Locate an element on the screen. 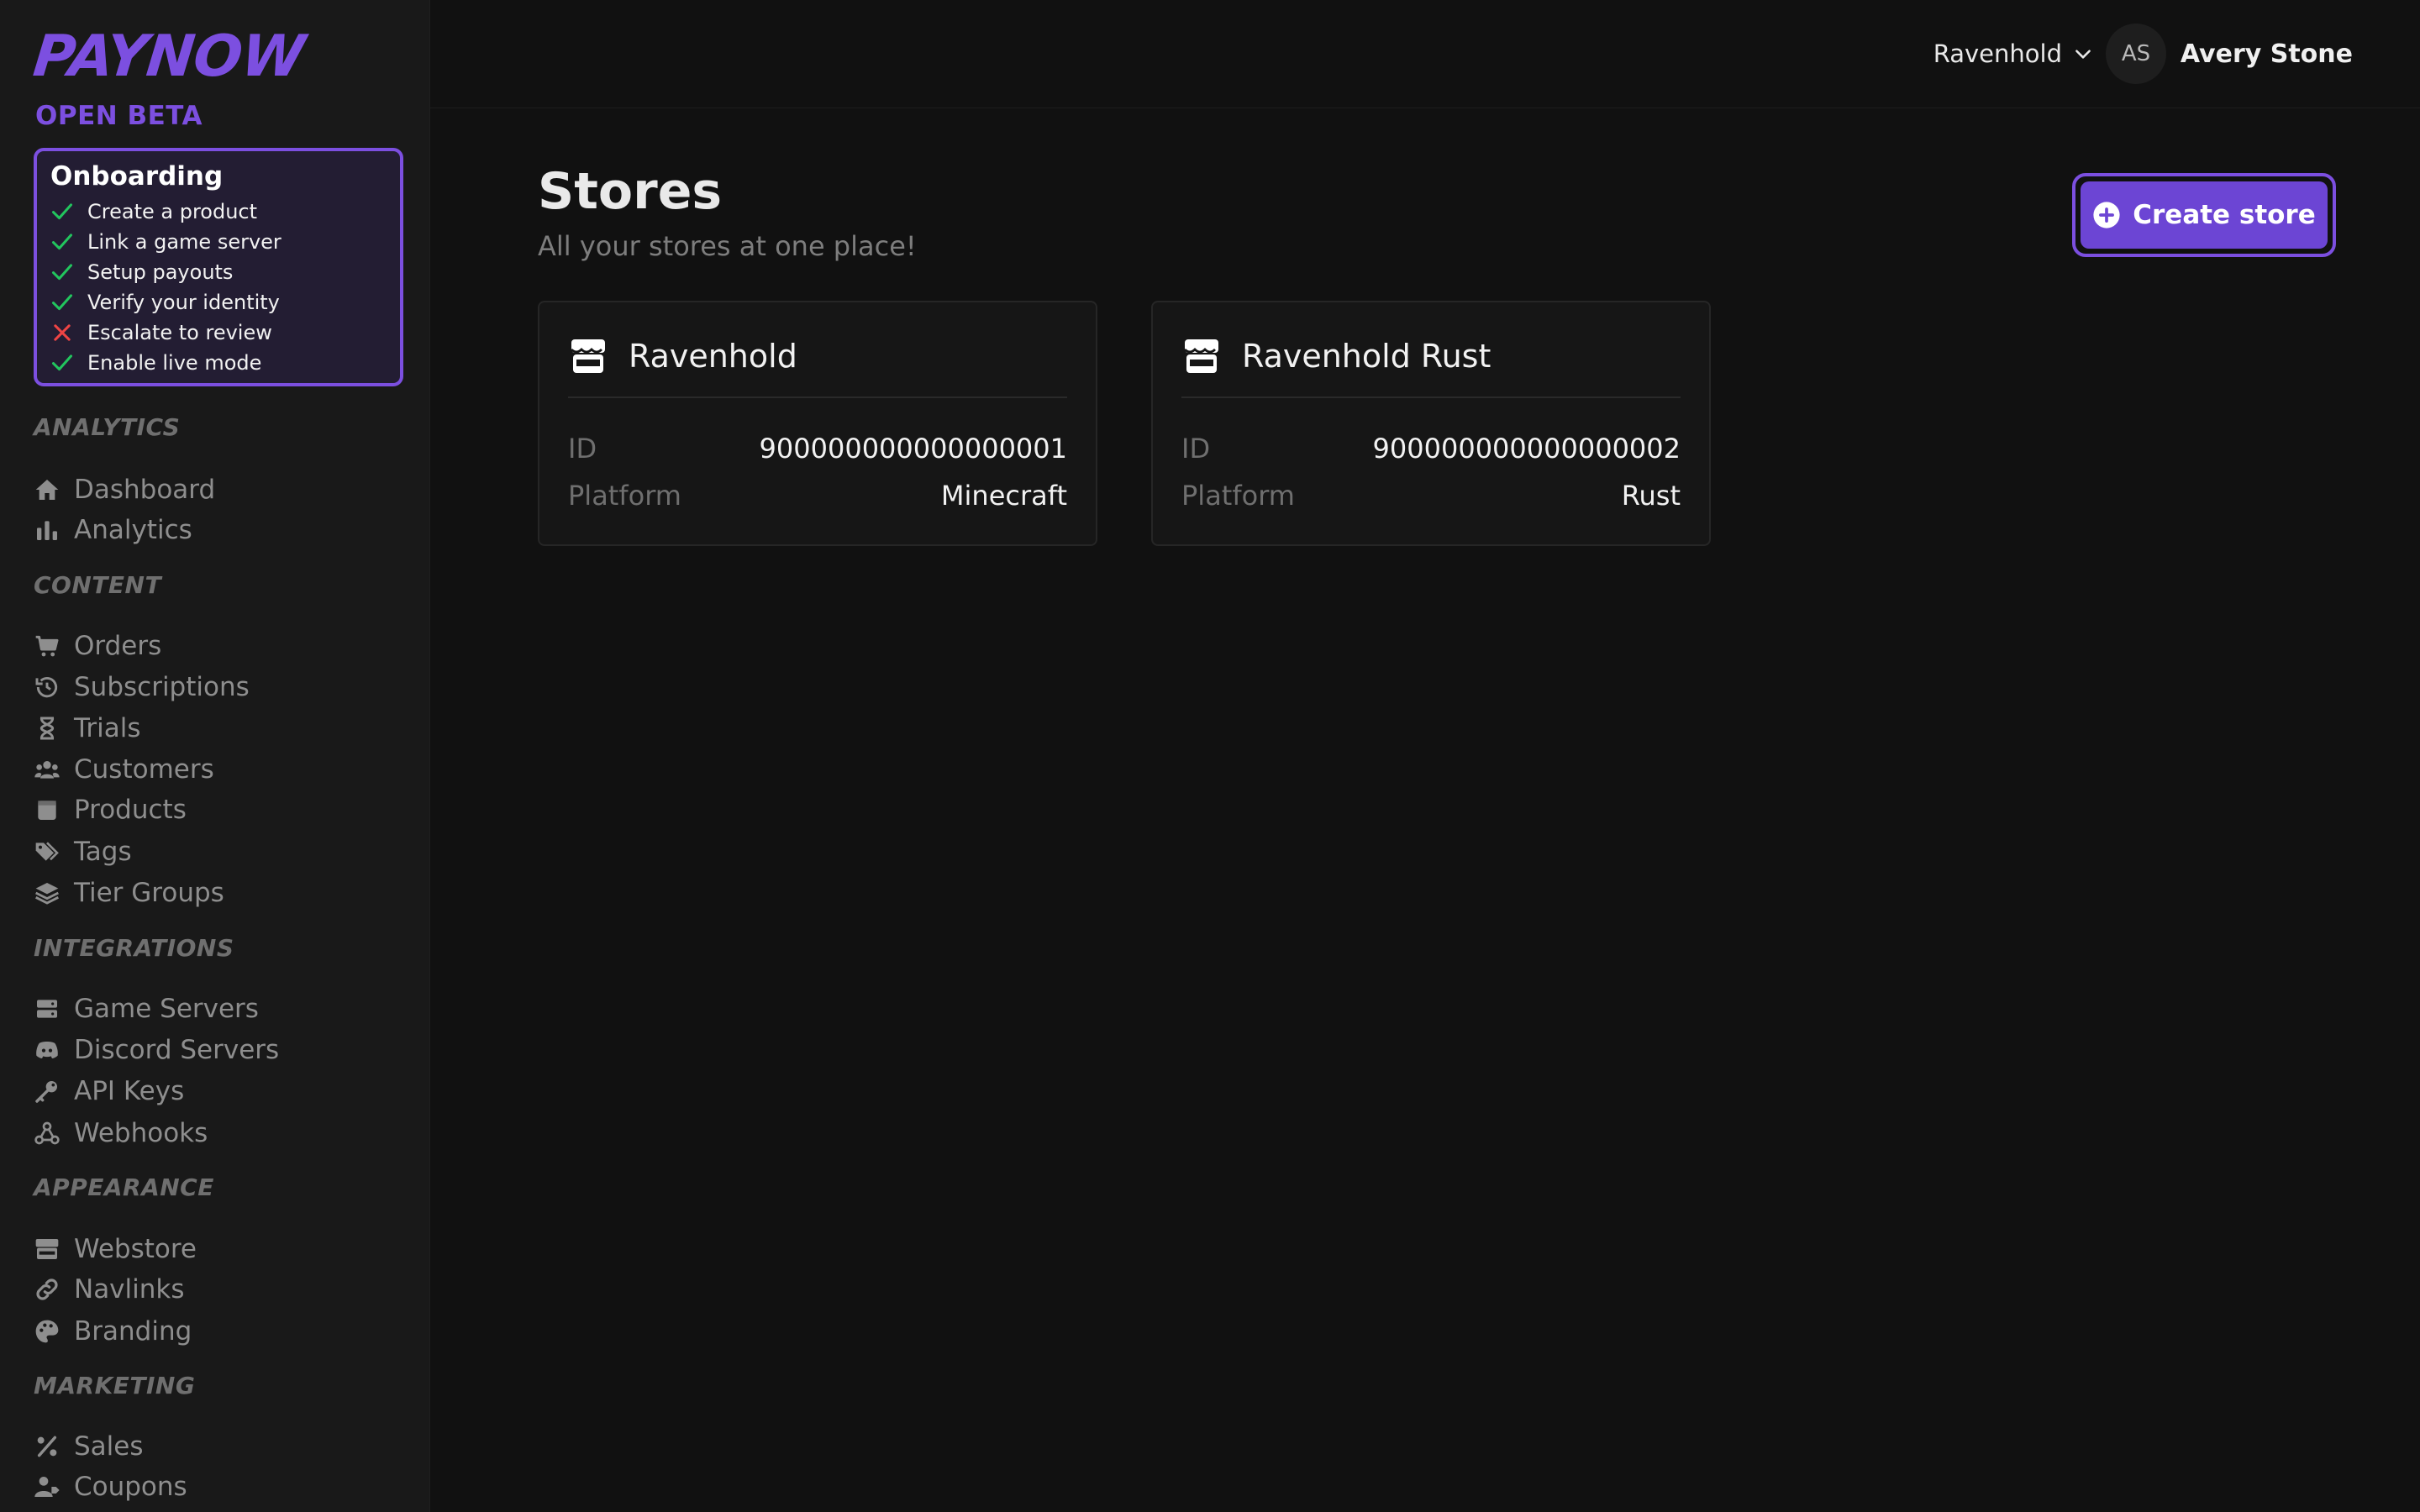 This screenshot has width=2420, height=1512. sidebar-item-tags: Tags is located at coordinates (83, 852).